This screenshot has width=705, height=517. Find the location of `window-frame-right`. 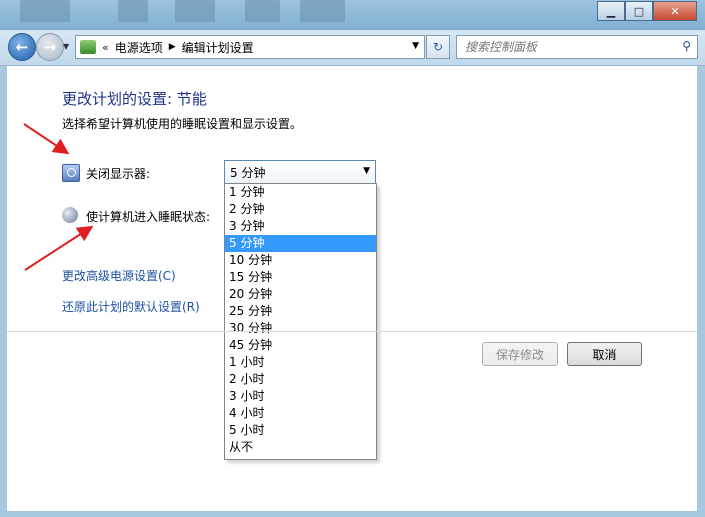

window-frame-right is located at coordinates (701, 273).